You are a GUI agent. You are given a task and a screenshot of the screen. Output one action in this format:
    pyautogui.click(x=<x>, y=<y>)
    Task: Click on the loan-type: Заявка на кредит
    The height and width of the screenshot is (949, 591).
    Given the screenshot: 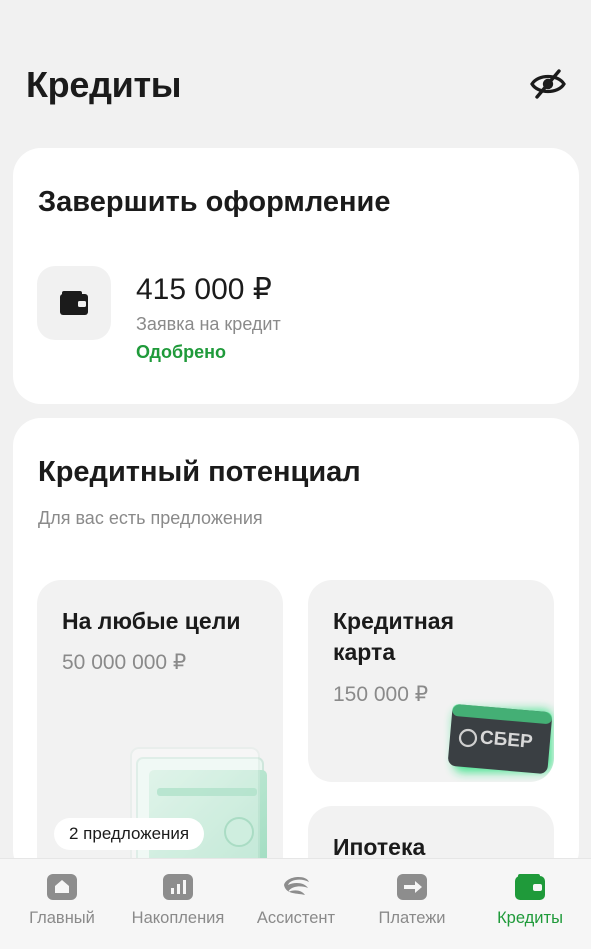 What is the action you would take?
    pyautogui.click(x=208, y=324)
    